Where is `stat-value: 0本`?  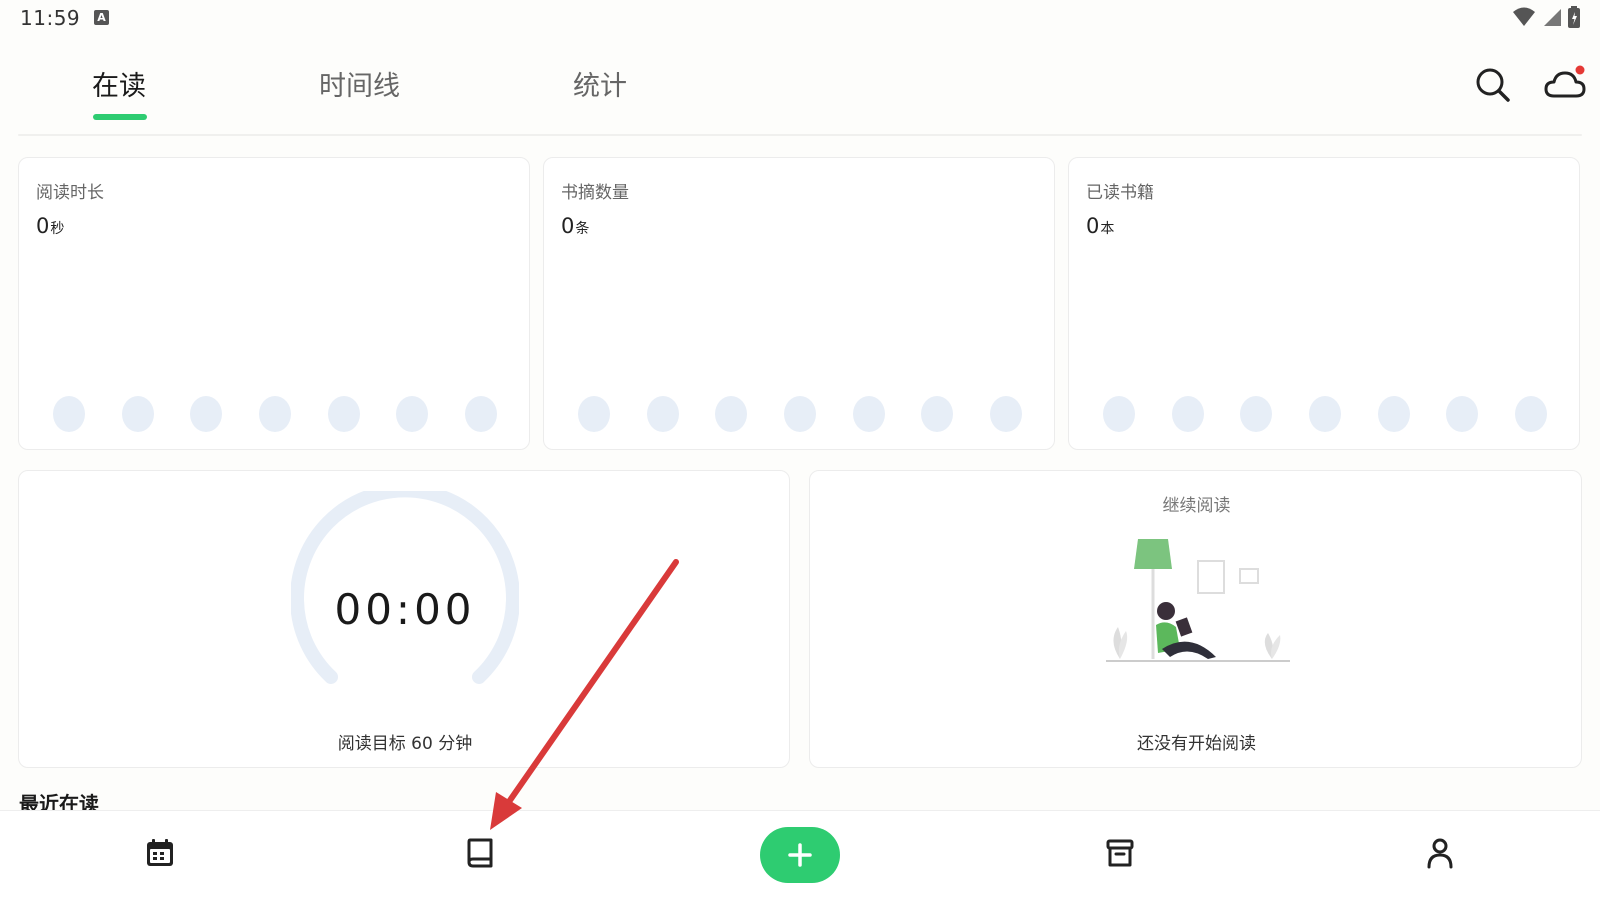
stat-value: 0本 is located at coordinates (1100, 226).